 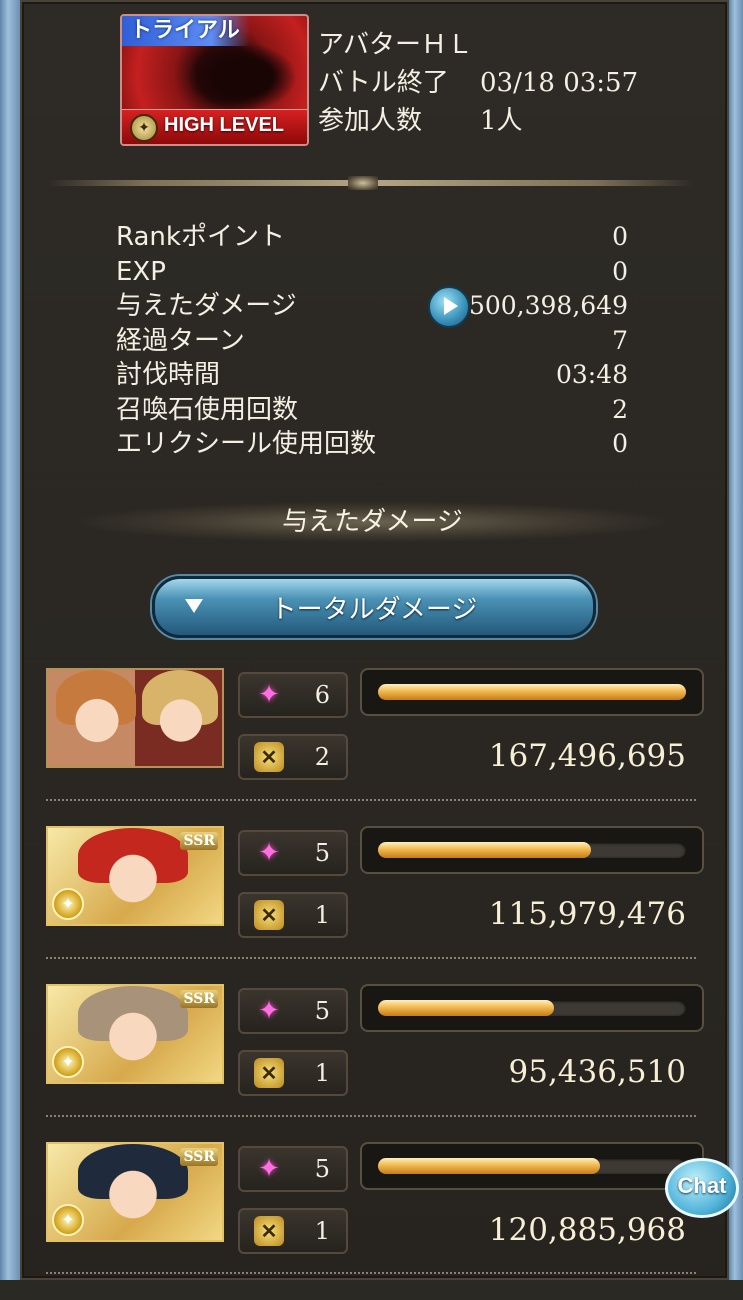 I want to click on participants-label: 参加人数, so click(x=370, y=121).